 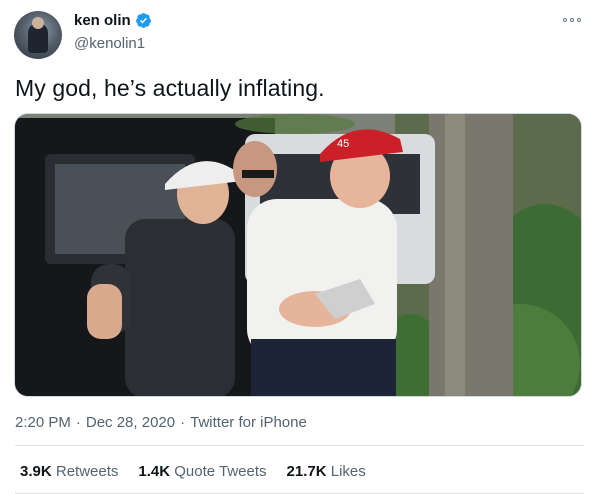 I want to click on retweets-label: Retweets, so click(x=87, y=471).